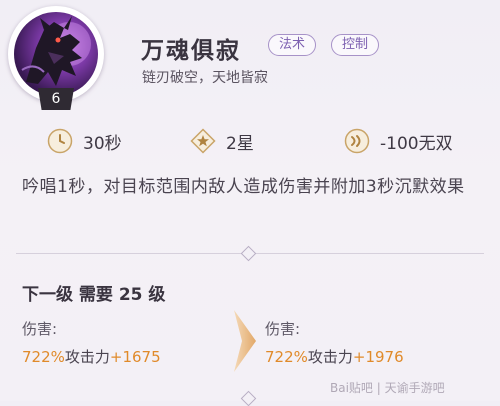  I want to click on current-damage-bonus: +1675, so click(135, 357).